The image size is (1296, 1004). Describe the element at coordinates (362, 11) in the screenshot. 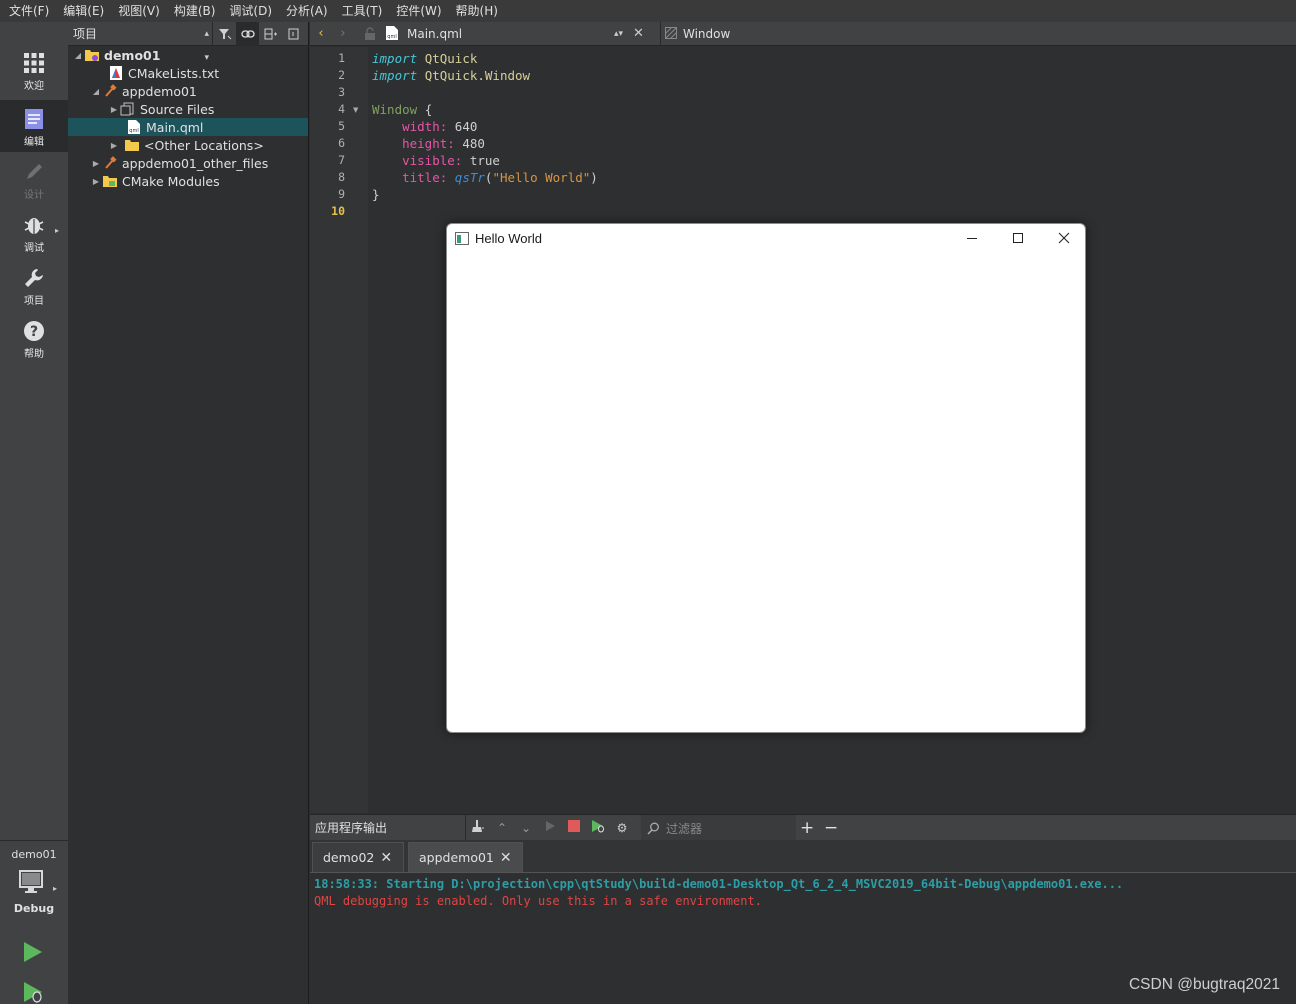

I see `menu-tools: 工具(T)` at that location.